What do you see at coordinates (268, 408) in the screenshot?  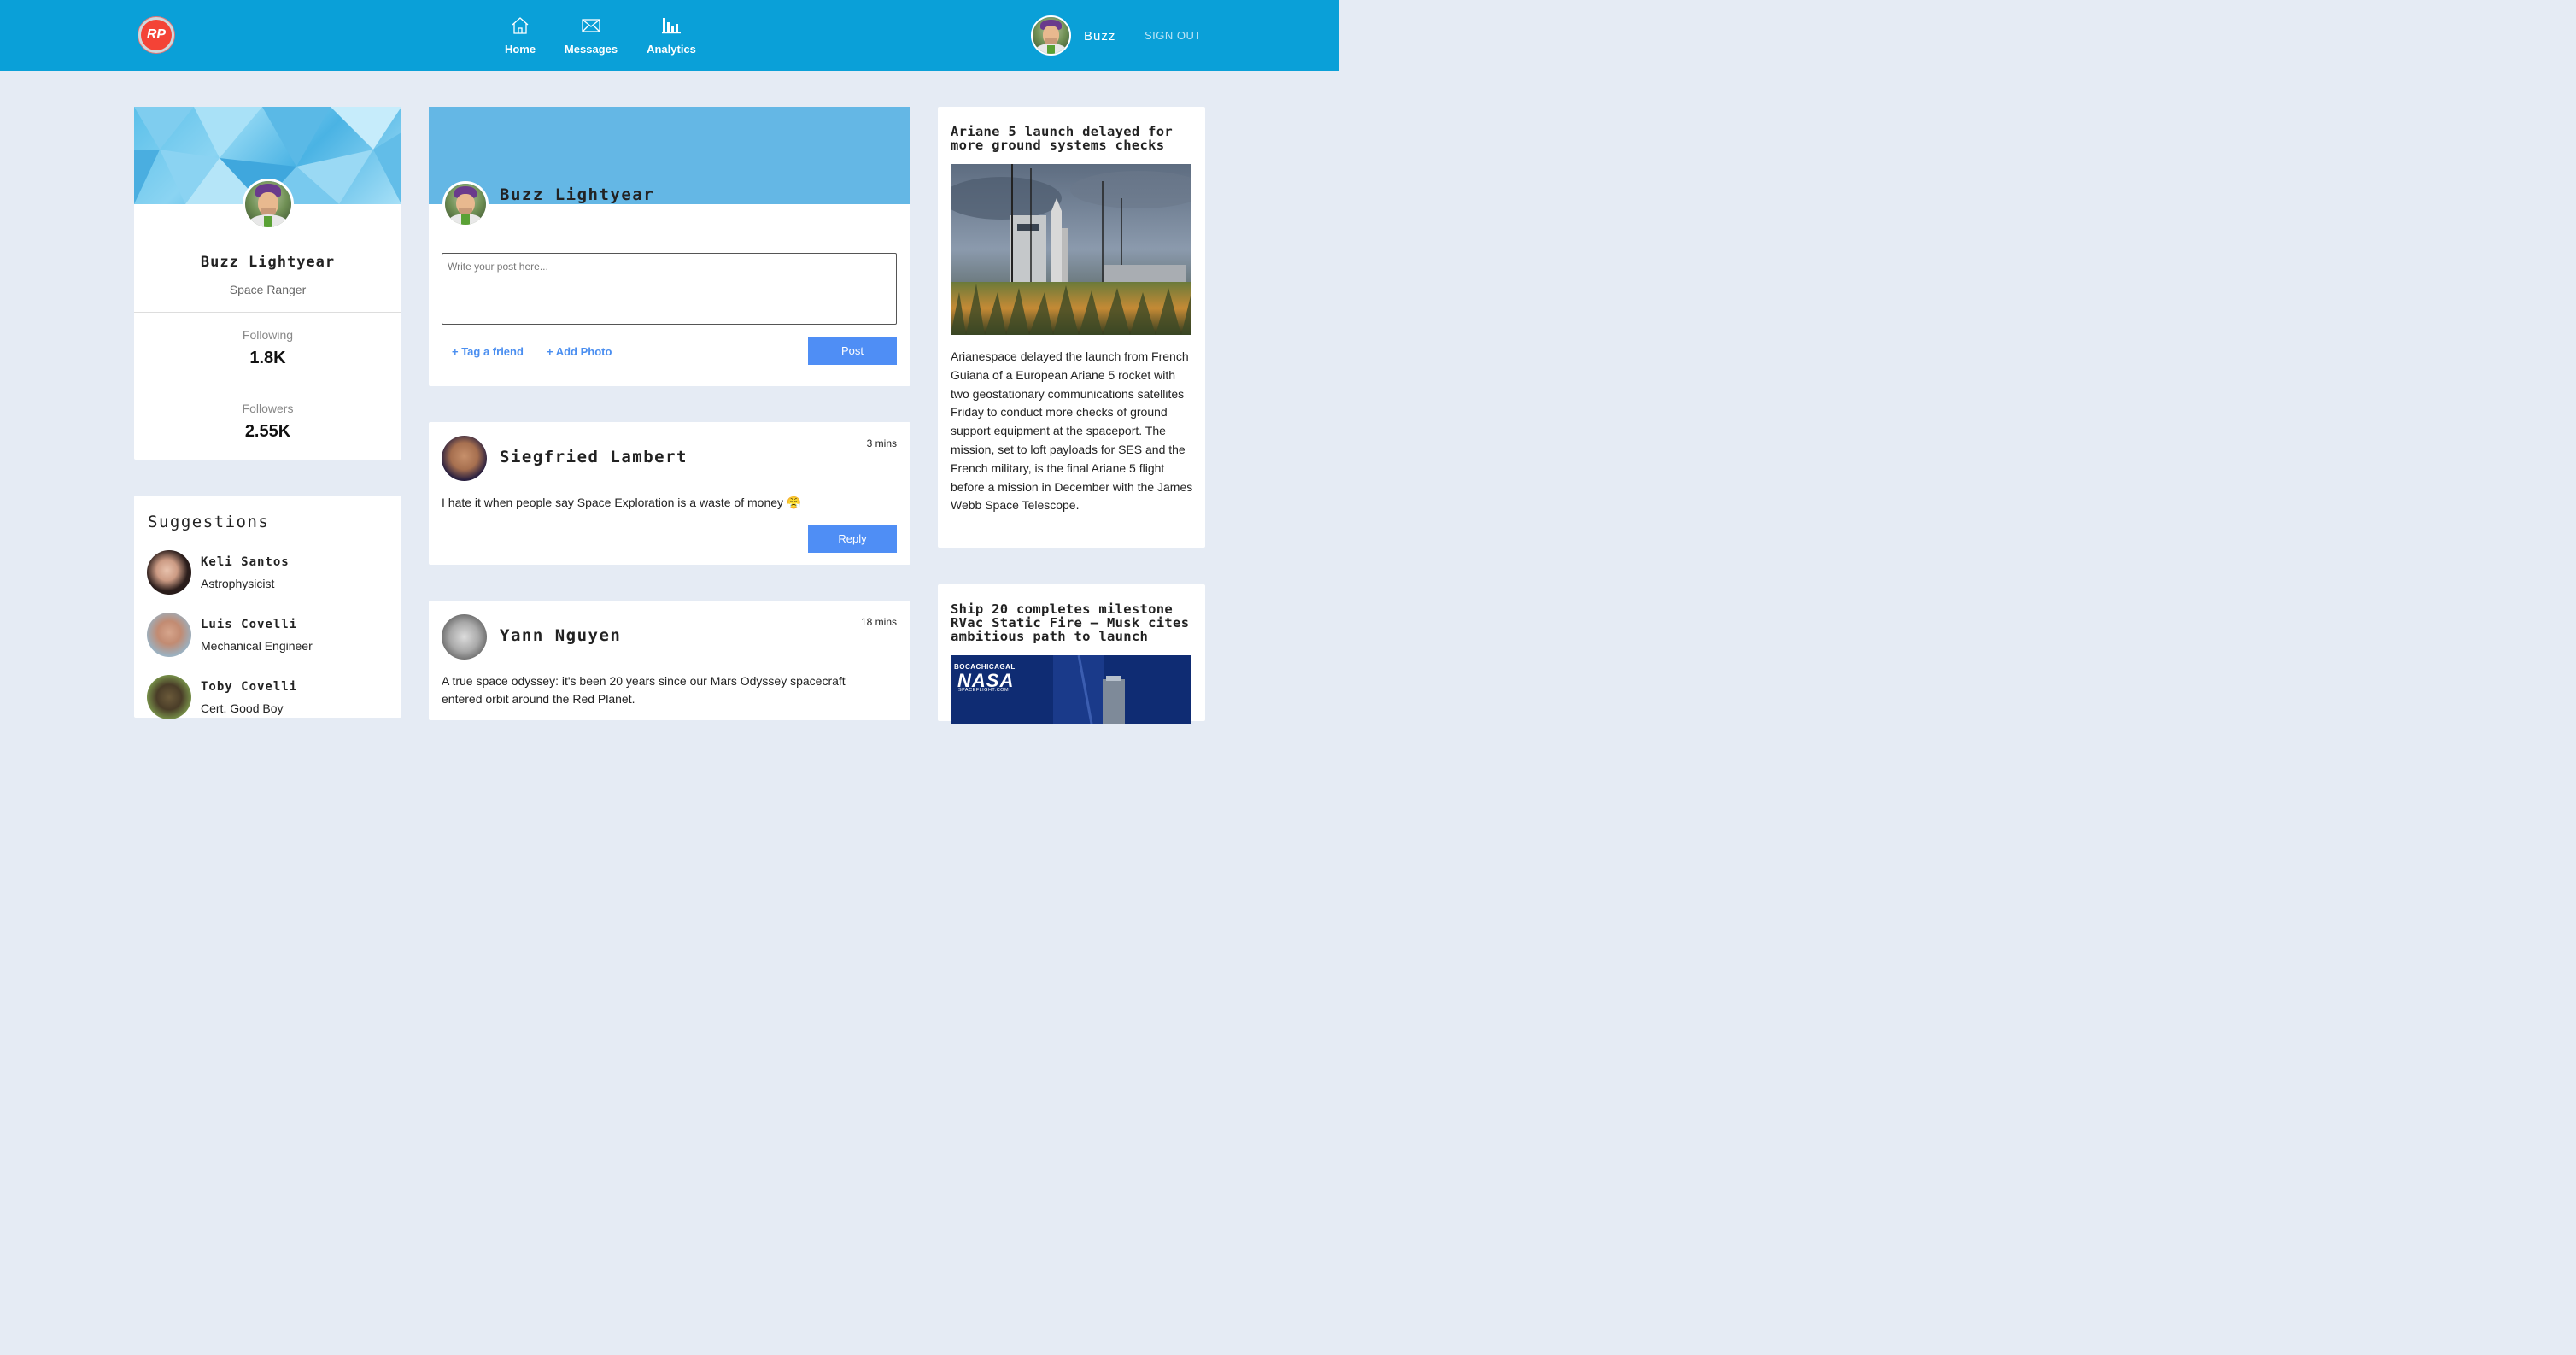 I see `followers-label: Followers` at bounding box center [268, 408].